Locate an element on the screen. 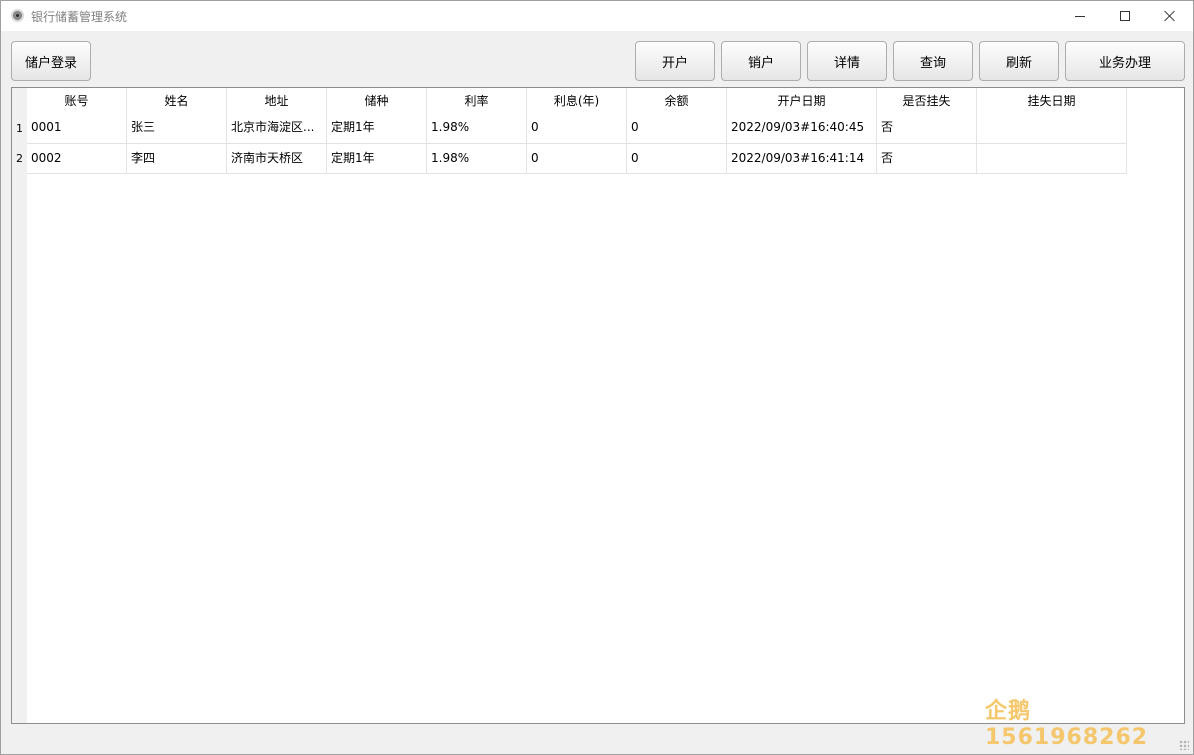 This screenshot has height=755, width=1194. maximize-button is located at coordinates (1125, 16).